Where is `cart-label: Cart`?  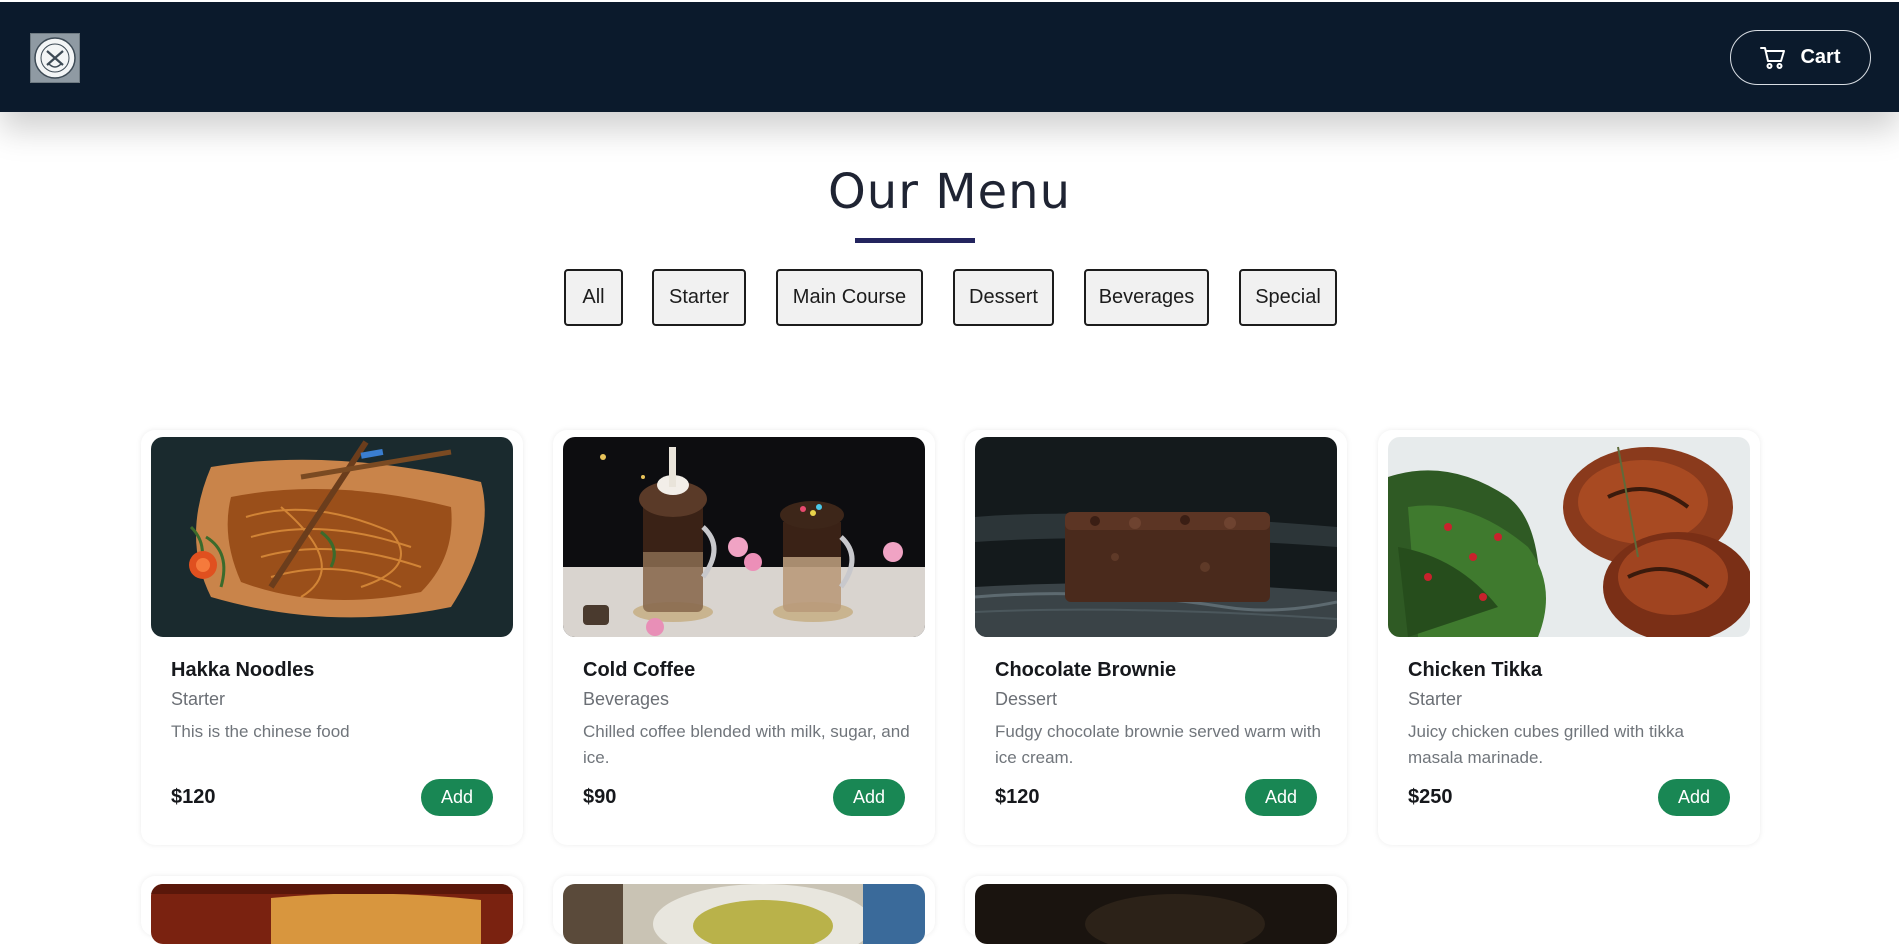
cart-label: Cart is located at coordinates (1820, 57).